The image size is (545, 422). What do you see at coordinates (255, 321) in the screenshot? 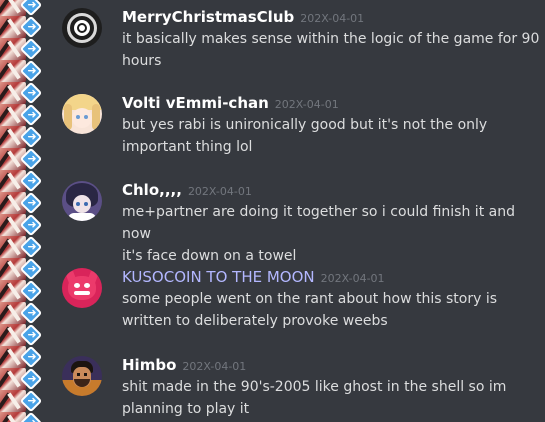
I see `message-line: written to deliberately provoke weebs` at bounding box center [255, 321].